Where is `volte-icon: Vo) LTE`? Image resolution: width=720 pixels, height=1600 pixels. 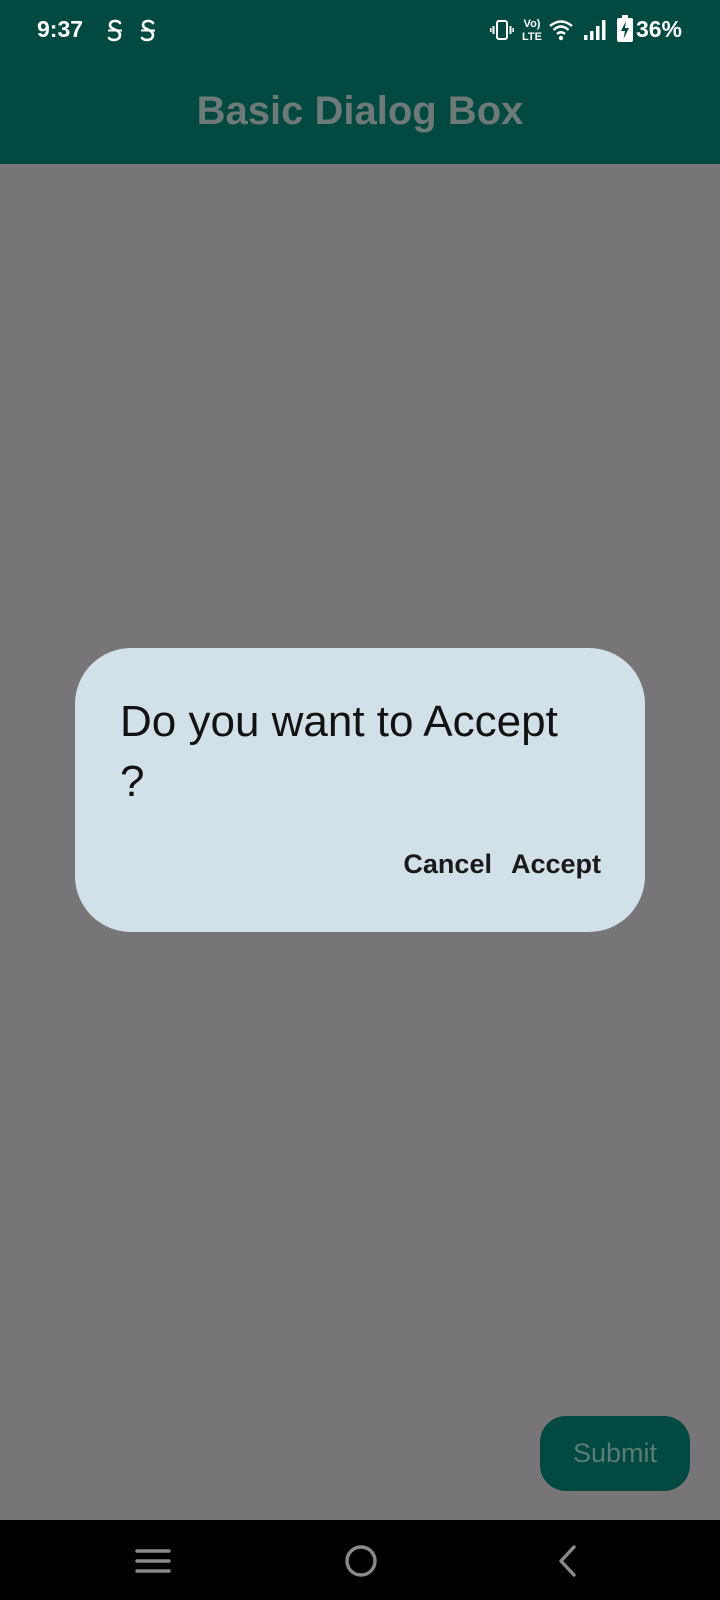
volte-icon: Vo) LTE is located at coordinates (532, 32).